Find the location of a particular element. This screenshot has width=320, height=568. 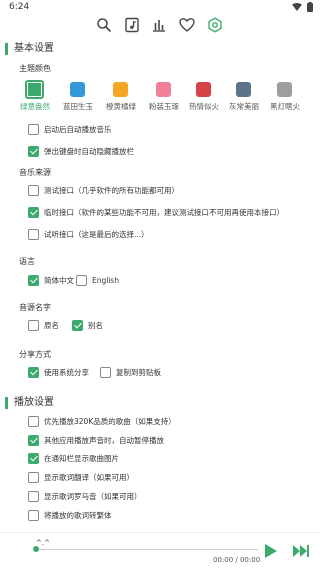

checkbox-label: 将播放的歌词转繁体 is located at coordinates (78, 515).